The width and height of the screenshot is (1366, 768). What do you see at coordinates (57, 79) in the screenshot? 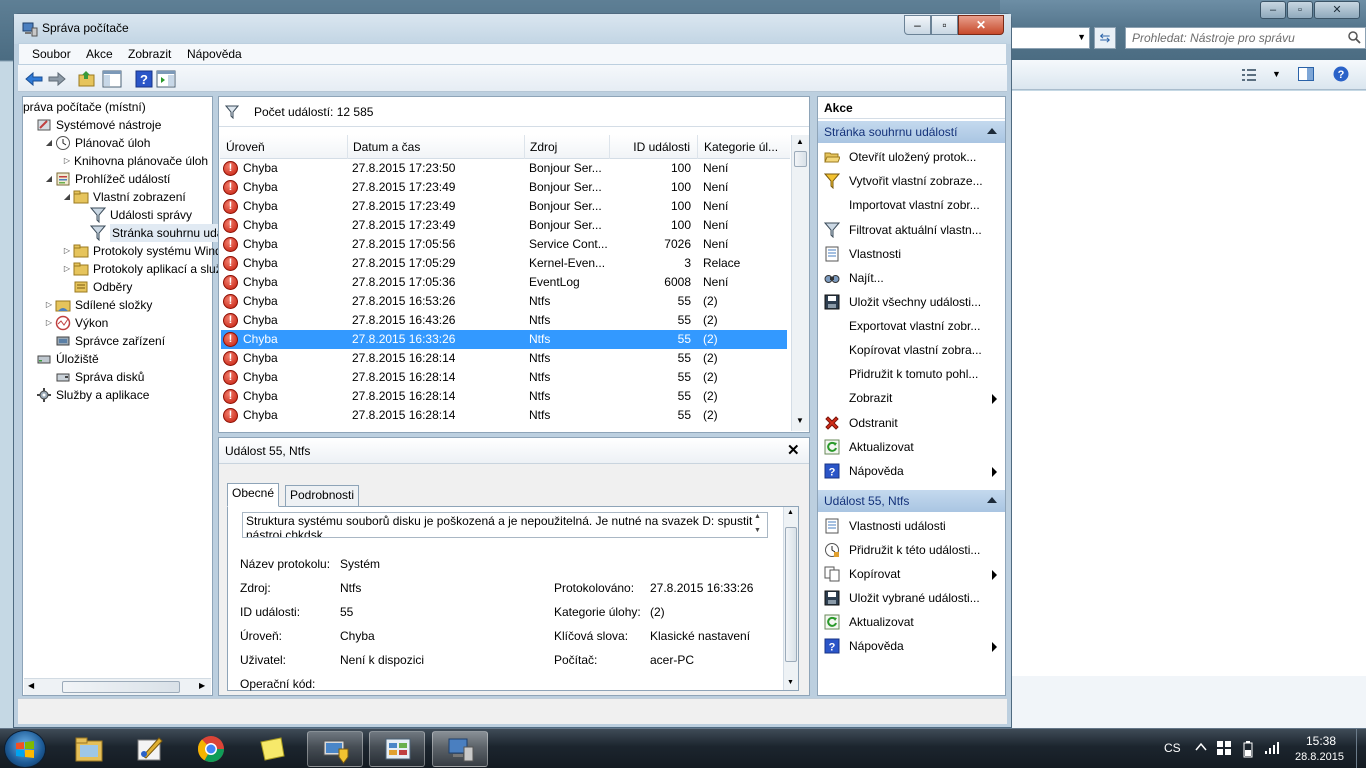
I see `forward-arrow-icon` at bounding box center [57, 79].